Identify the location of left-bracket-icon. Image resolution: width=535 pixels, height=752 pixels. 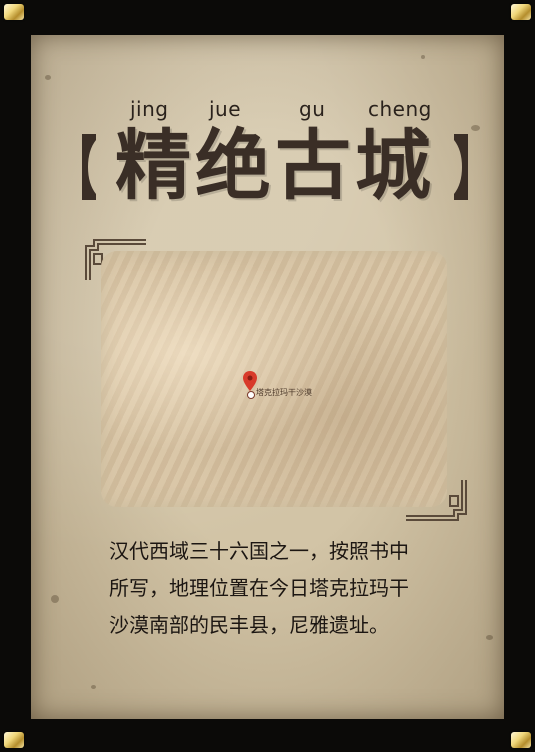
(89, 167).